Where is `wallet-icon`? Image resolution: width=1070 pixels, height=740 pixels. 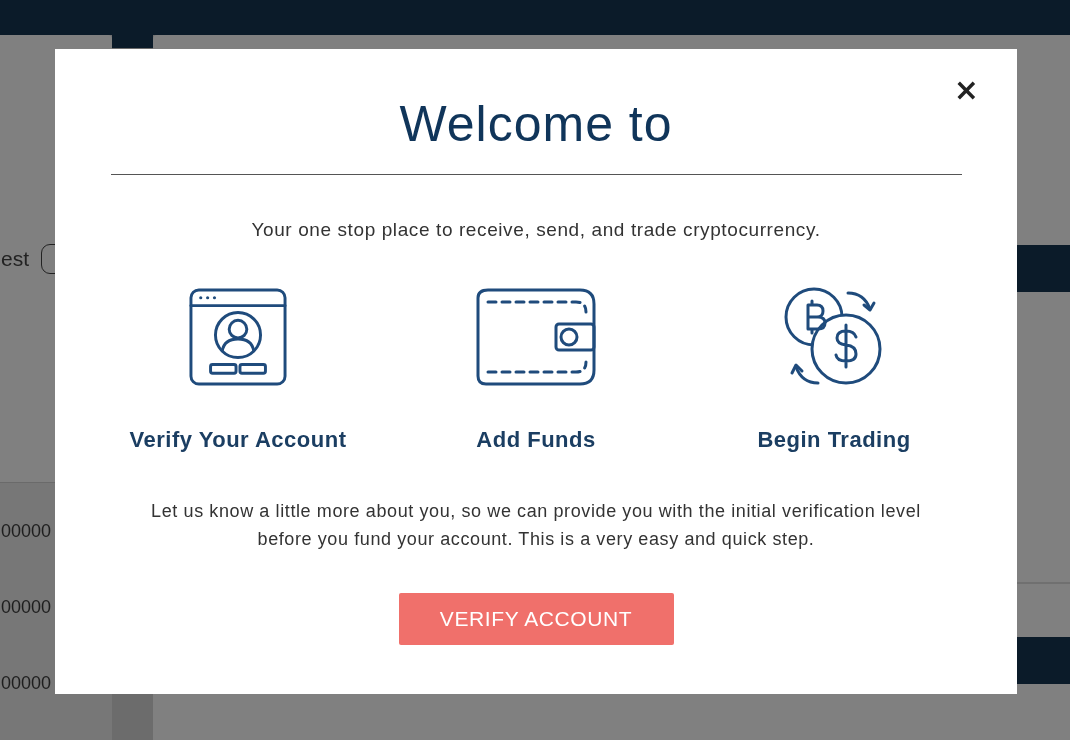 wallet-icon is located at coordinates (536, 337).